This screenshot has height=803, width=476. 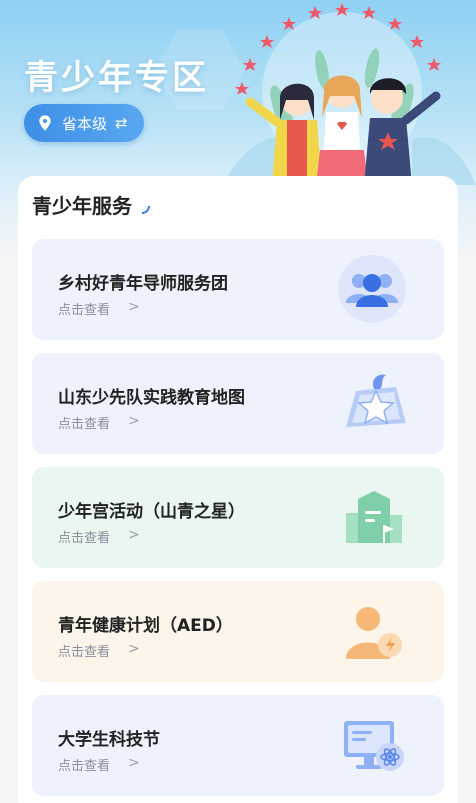 What do you see at coordinates (109, 740) in the screenshot?
I see `service-name: 大学生科技节` at bounding box center [109, 740].